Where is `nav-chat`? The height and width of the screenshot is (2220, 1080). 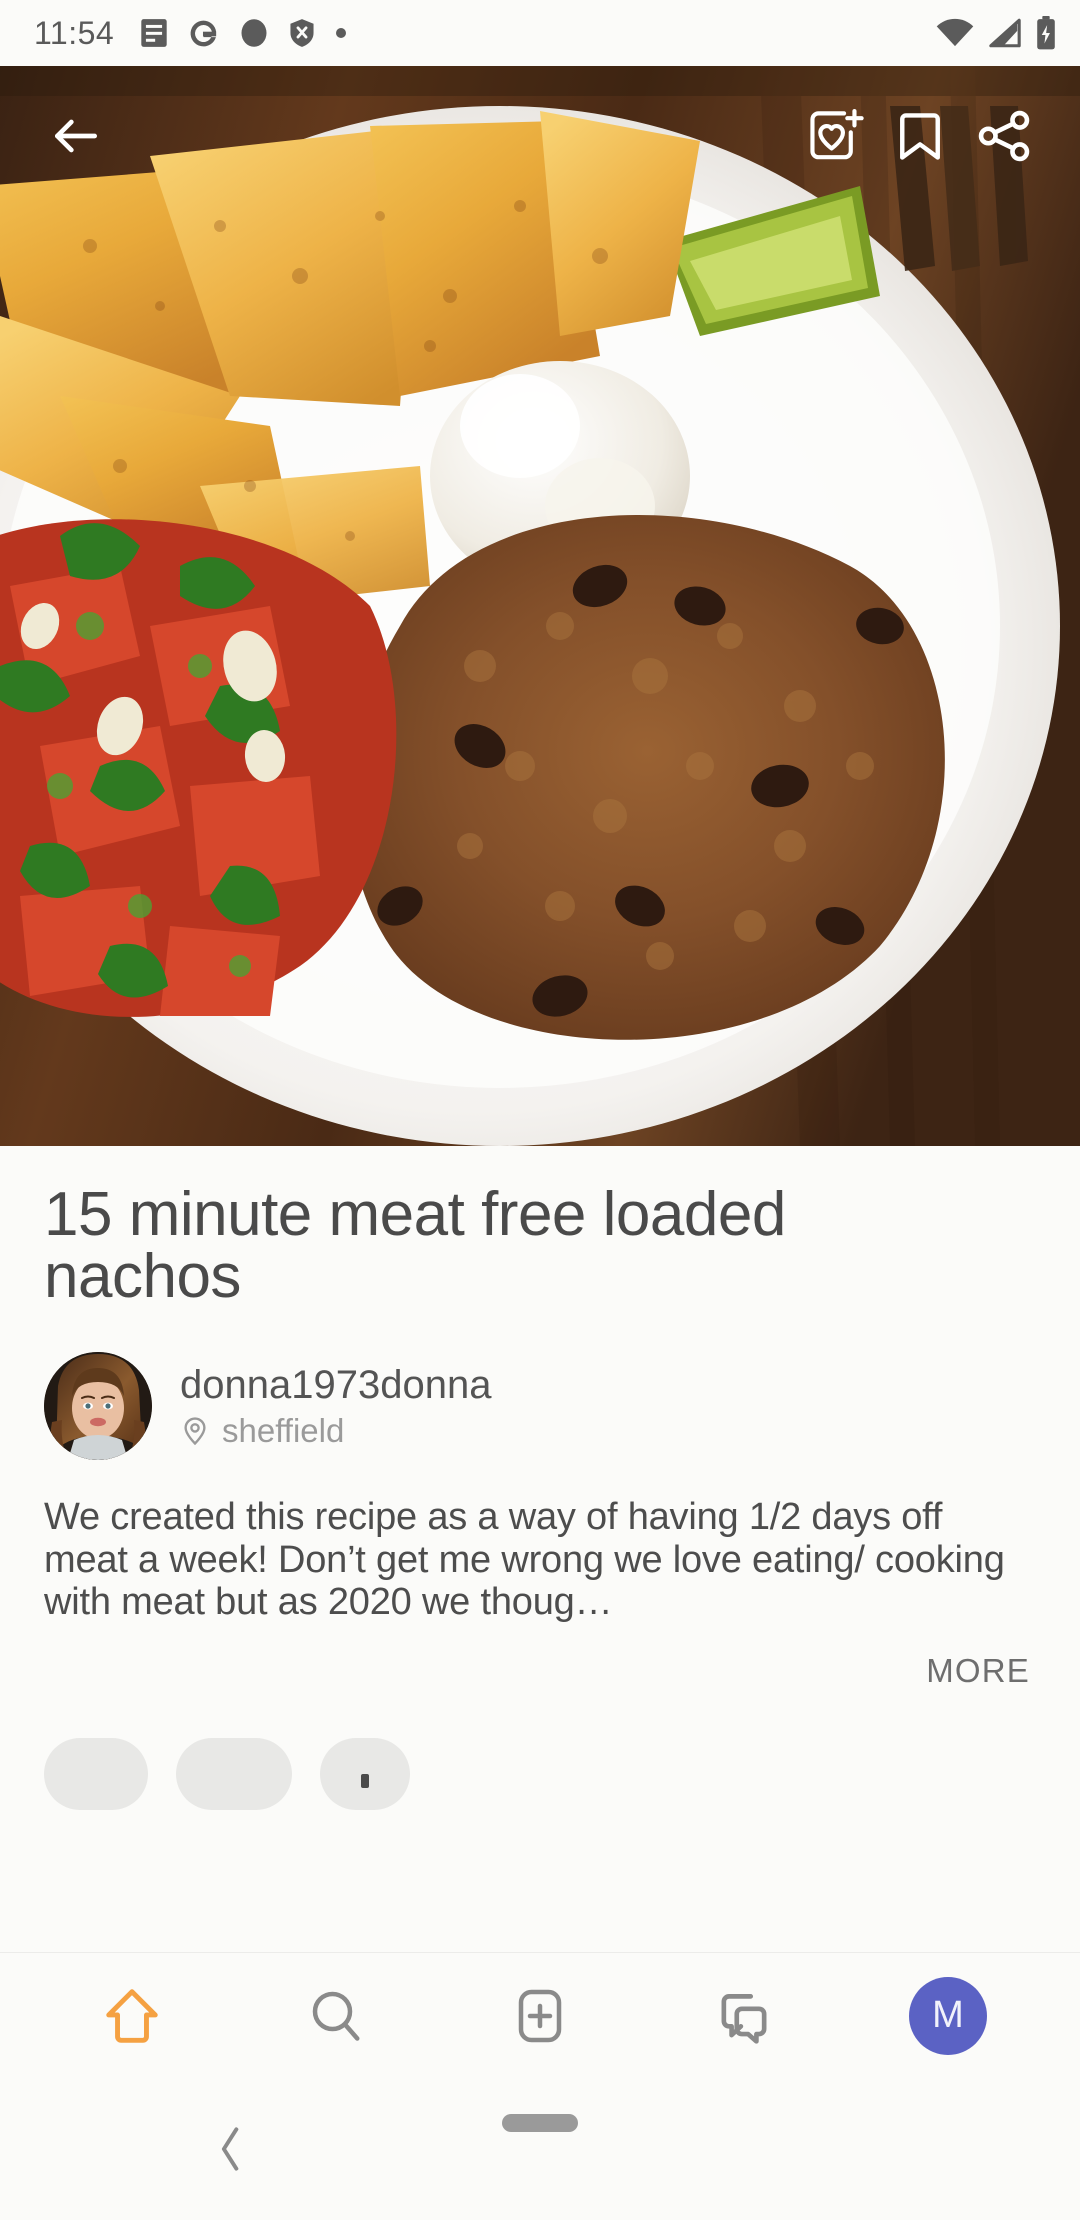
nav-chat is located at coordinates (744, 2016).